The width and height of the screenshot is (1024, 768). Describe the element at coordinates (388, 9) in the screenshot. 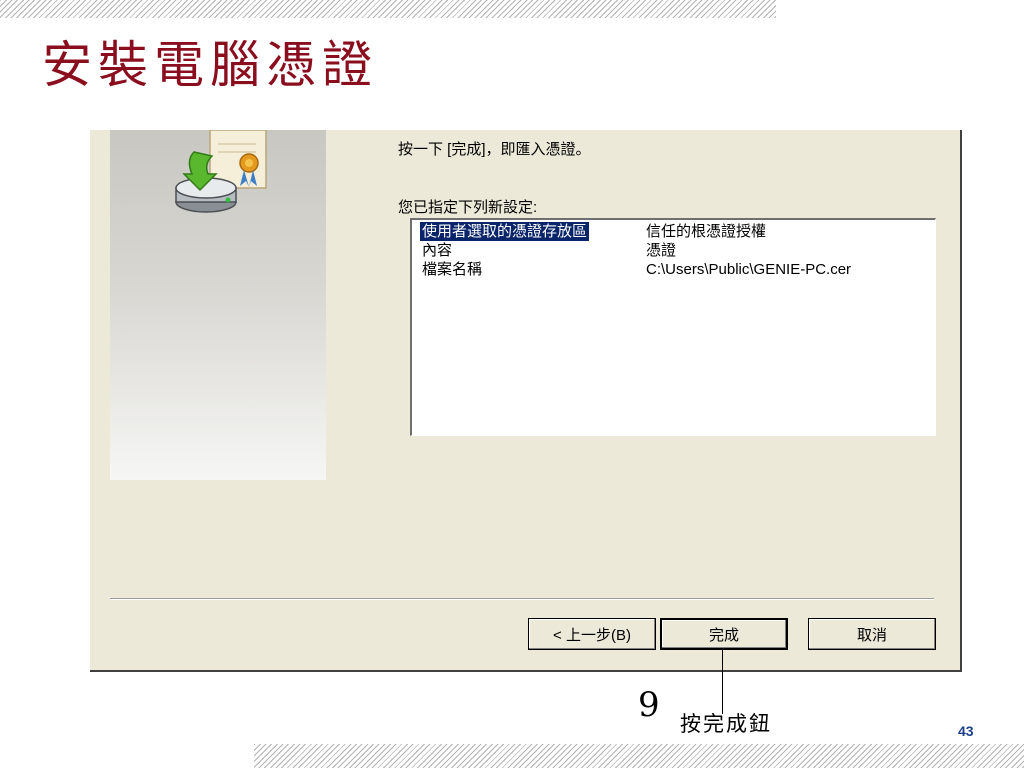

I see `top-hatch-decoration` at that location.